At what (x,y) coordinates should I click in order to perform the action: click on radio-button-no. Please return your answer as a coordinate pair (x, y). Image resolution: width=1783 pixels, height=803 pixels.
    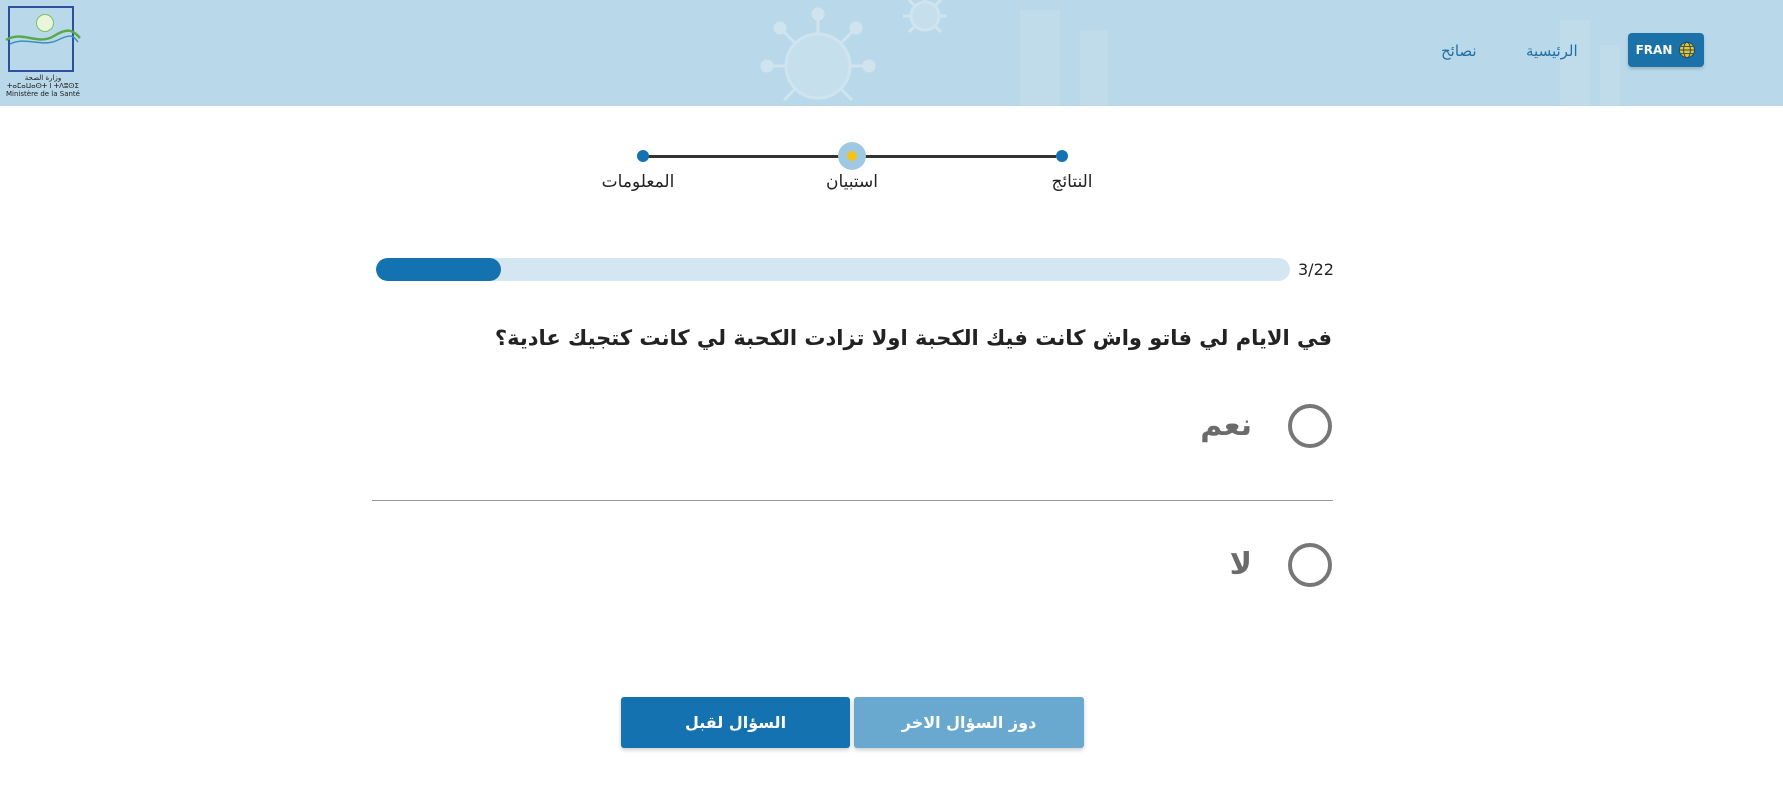
    Looking at the image, I should click on (1310, 565).